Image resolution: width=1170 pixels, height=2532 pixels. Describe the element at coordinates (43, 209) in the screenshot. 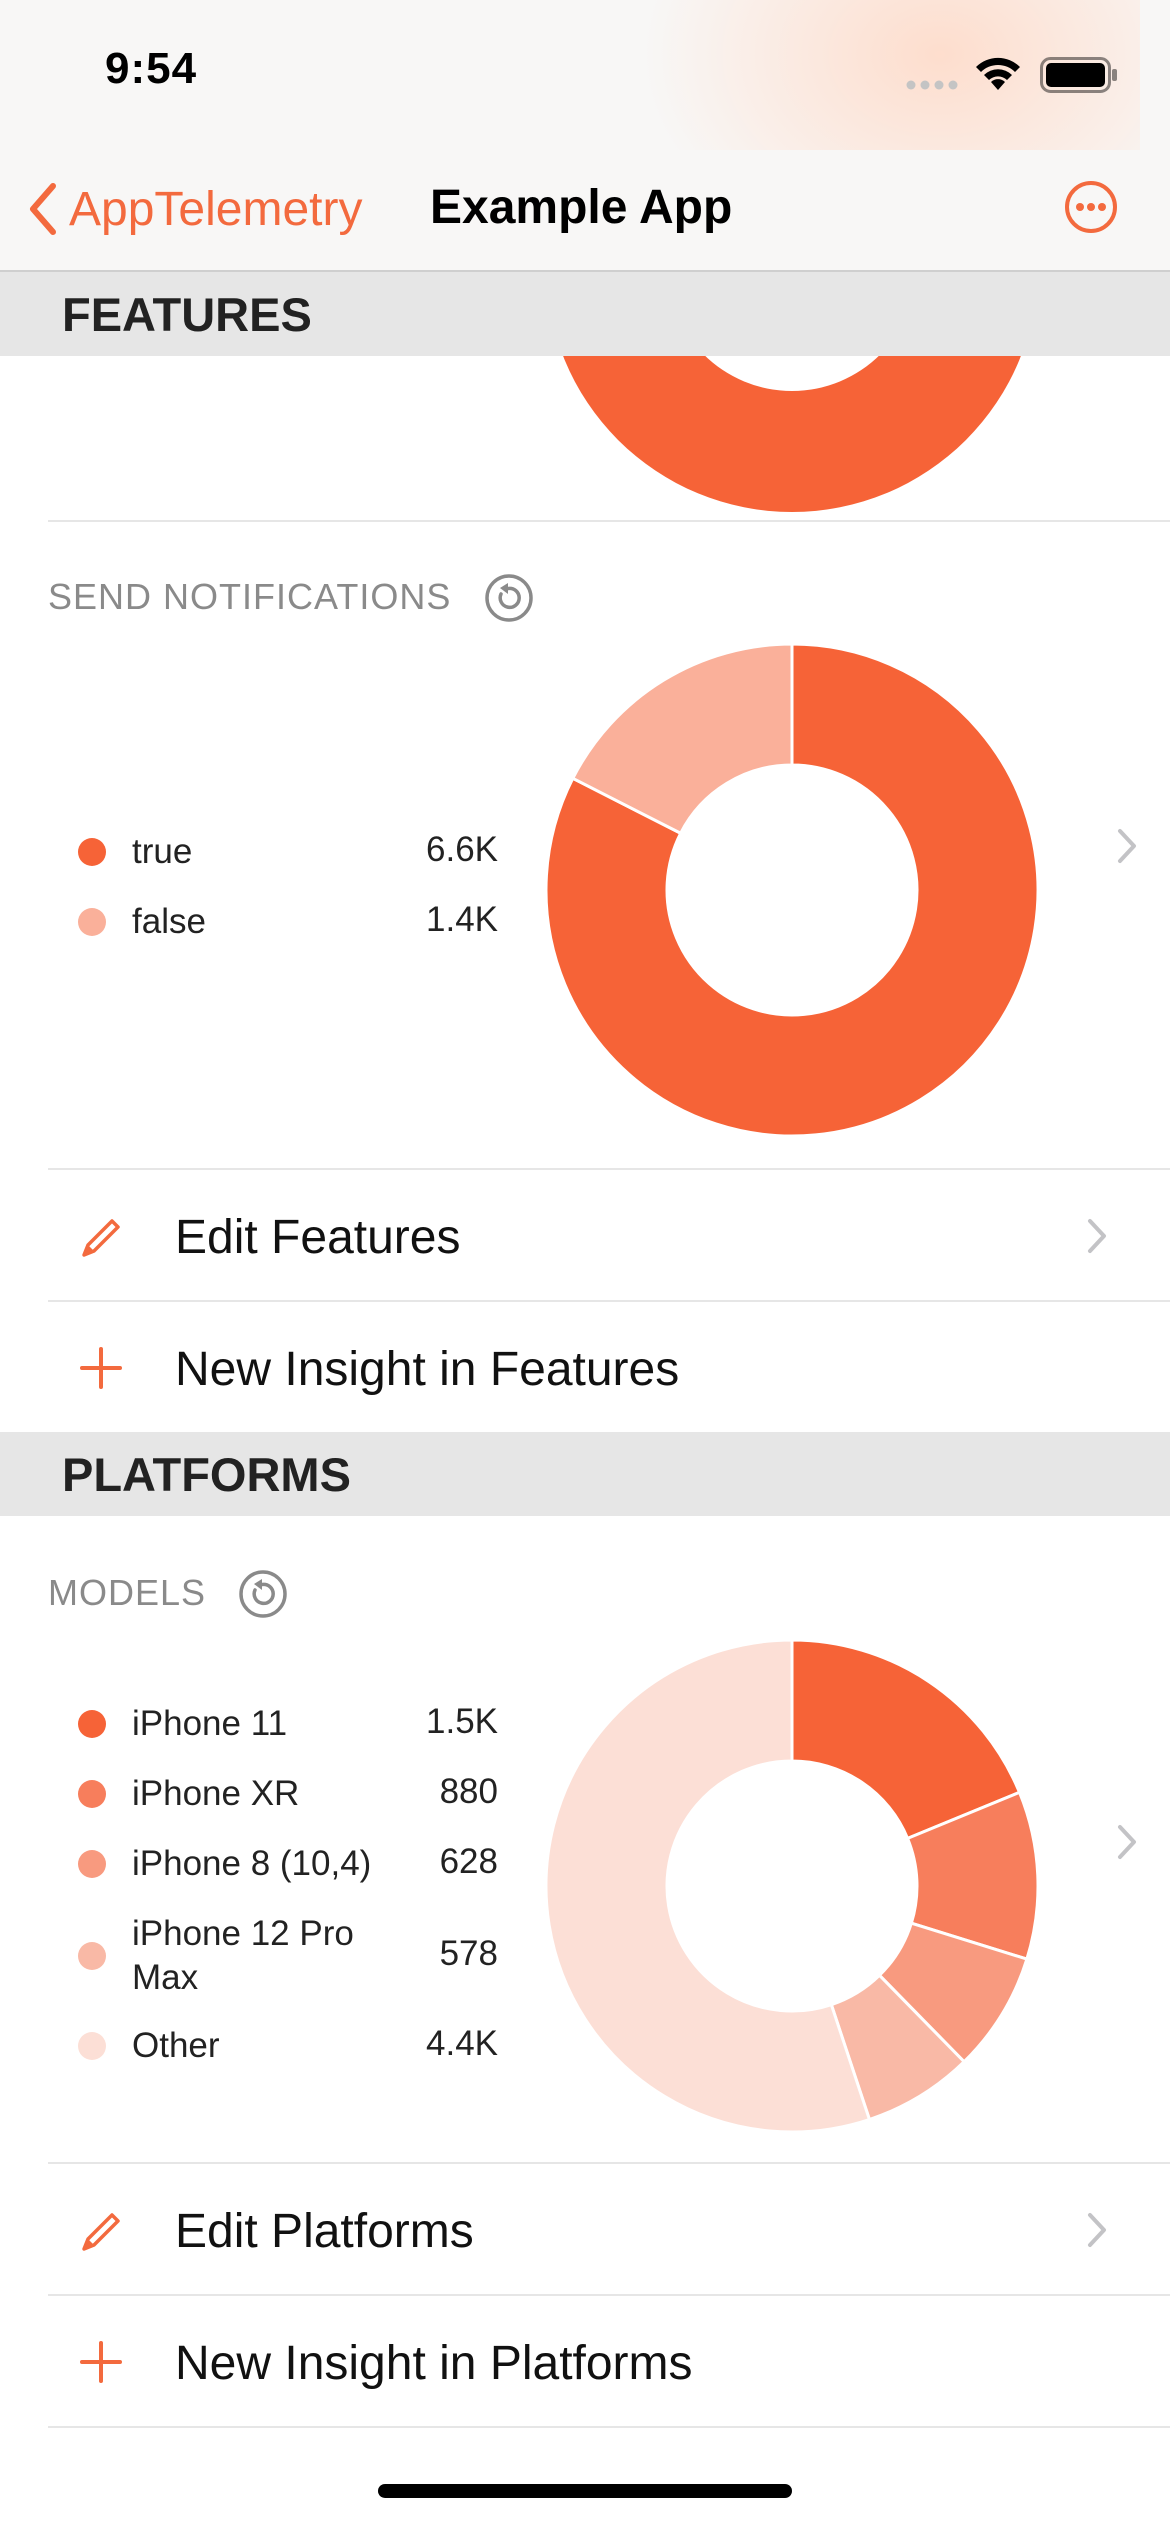

I see `chevron-left-icon` at that location.